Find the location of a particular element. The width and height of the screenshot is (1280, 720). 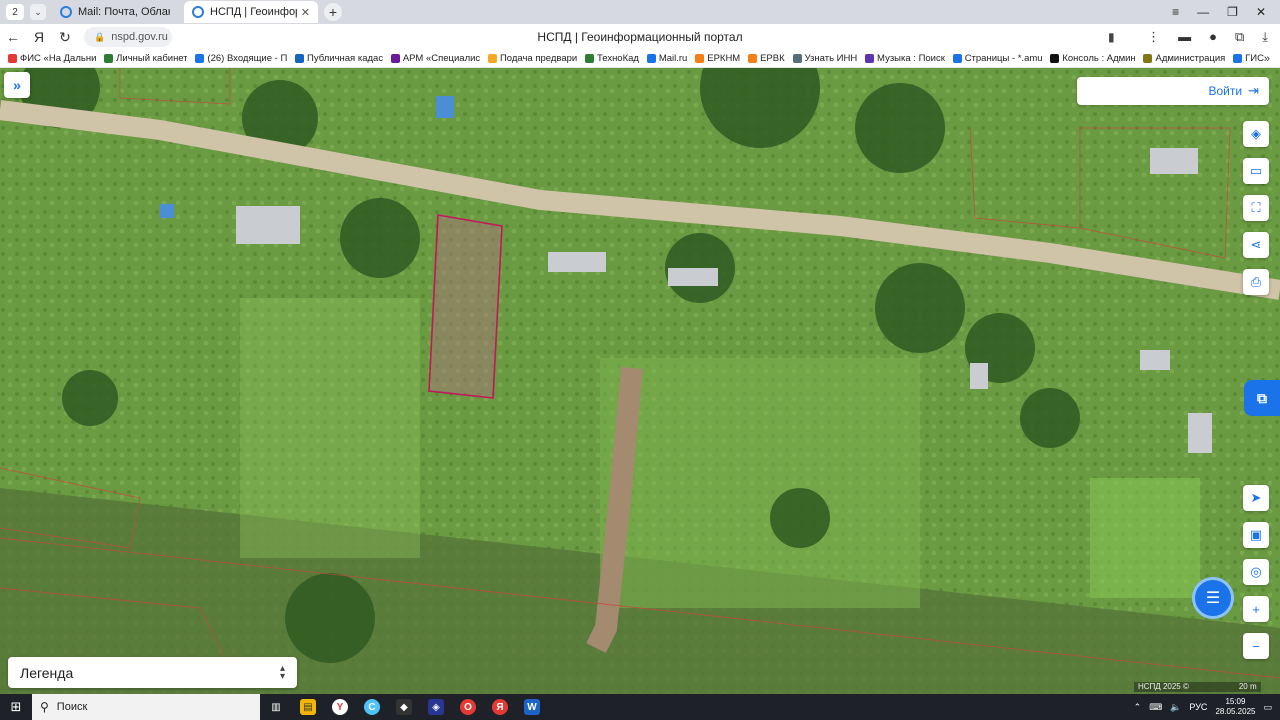

yandex-logo-icon: Я is located at coordinates (39, 37).